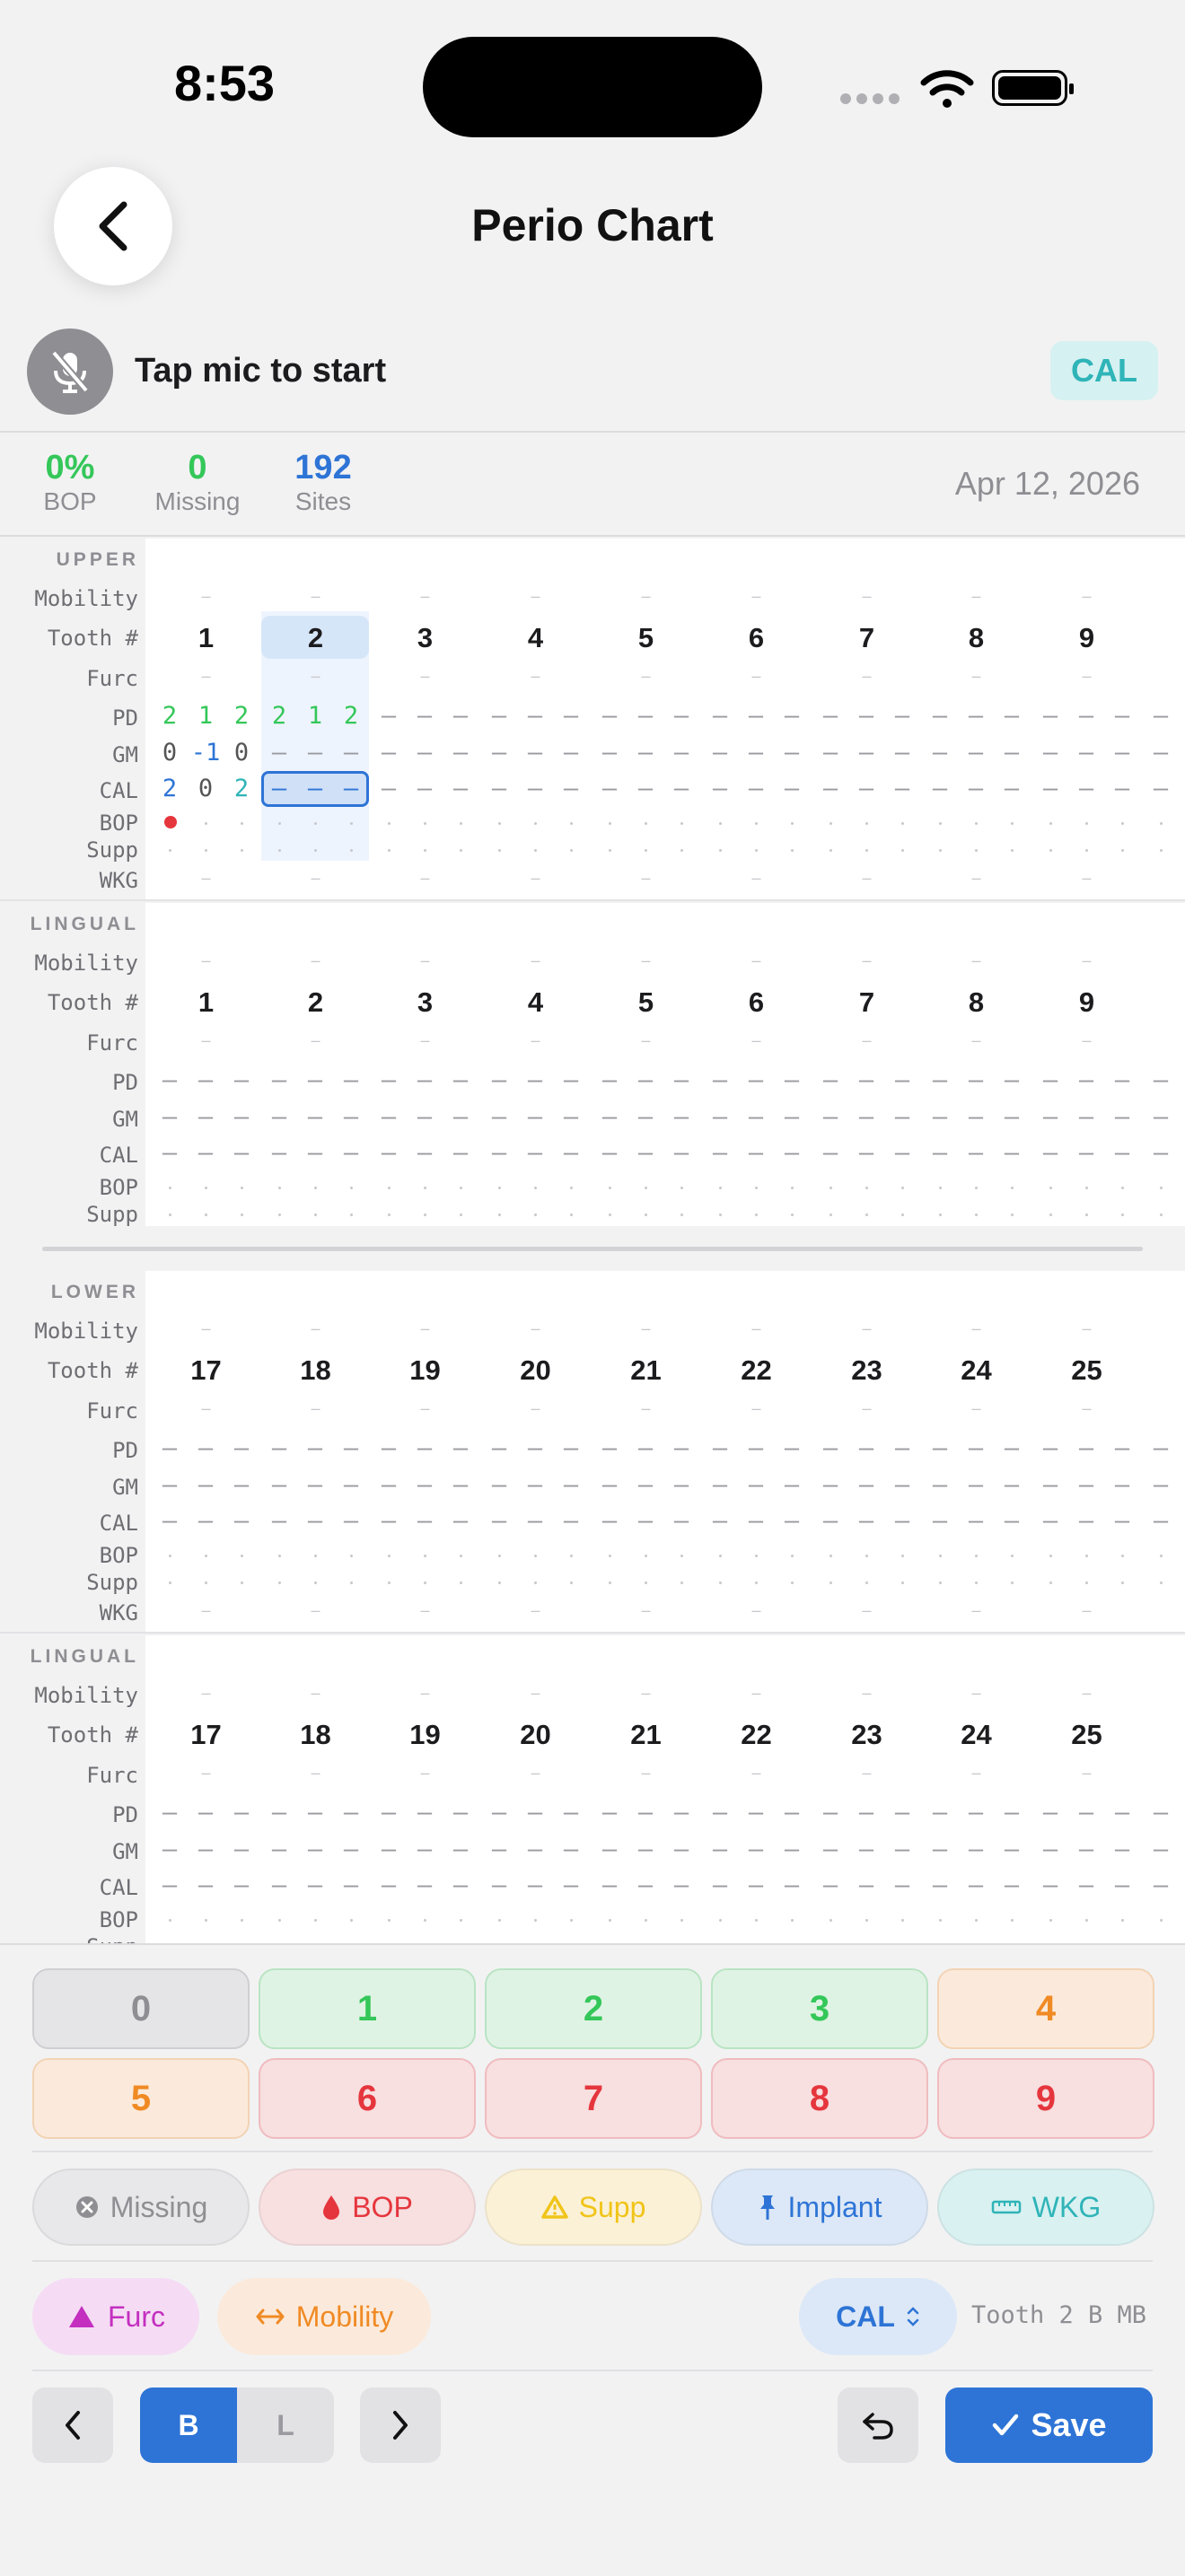 The width and height of the screenshot is (1185, 2576). I want to click on back-button, so click(113, 226).